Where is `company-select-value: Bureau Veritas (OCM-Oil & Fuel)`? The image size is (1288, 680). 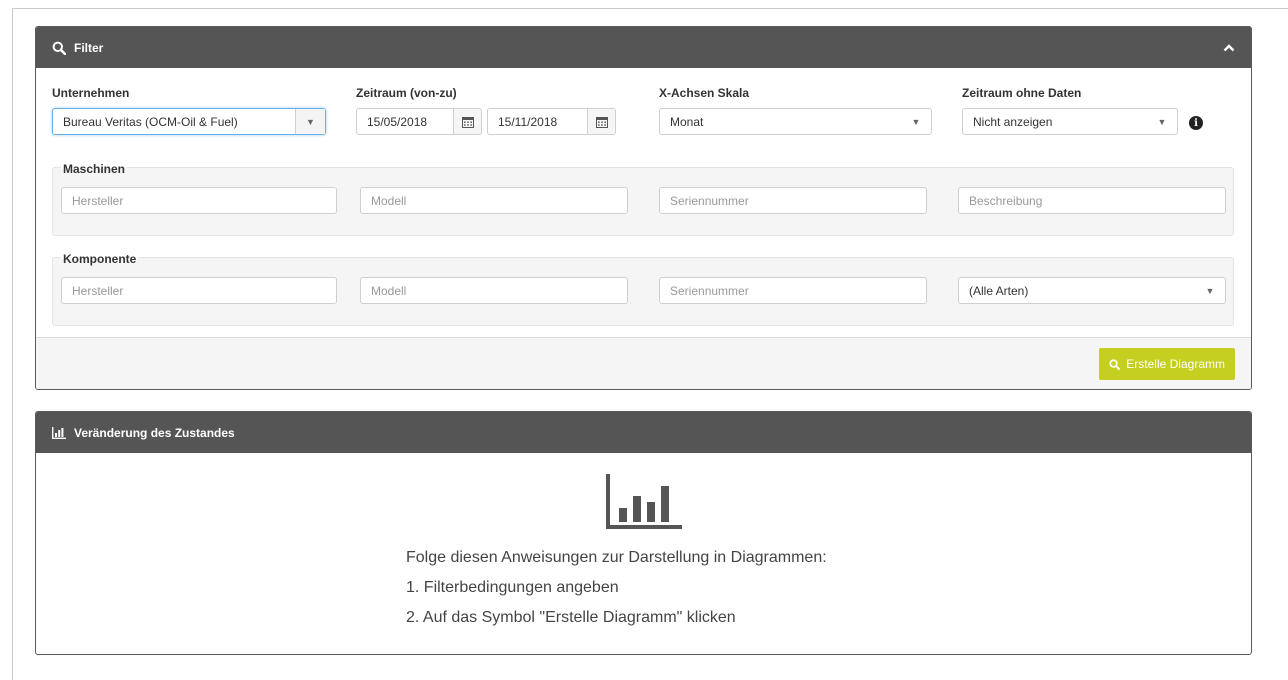 company-select-value: Bureau Veritas (OCM-Oil & Fuel) is located at coordinates (150, 121).